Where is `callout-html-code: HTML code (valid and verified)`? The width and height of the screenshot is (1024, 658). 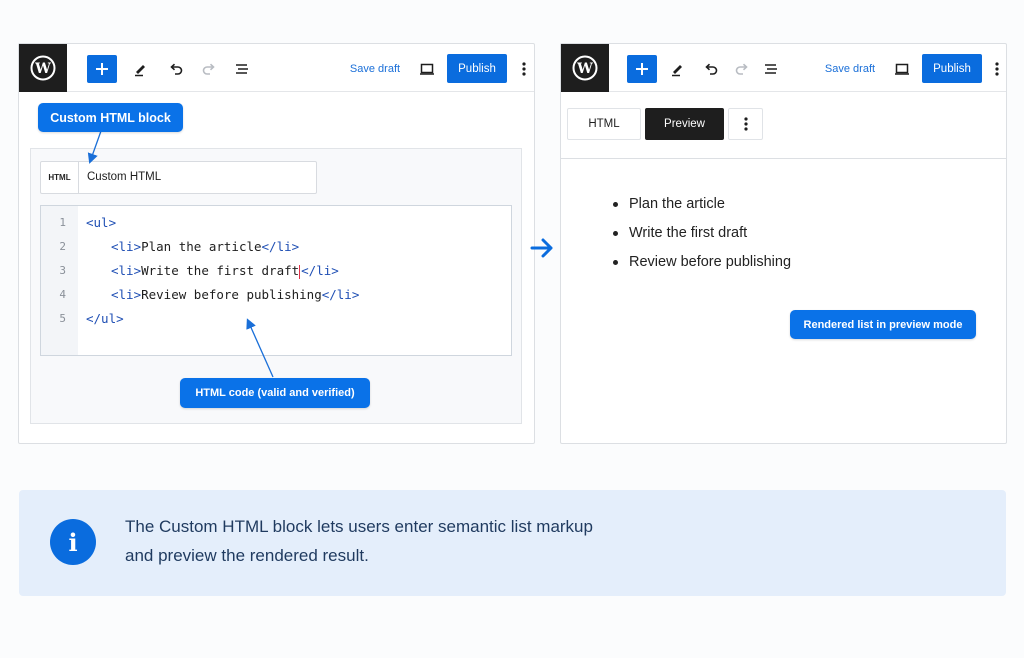 callout-html-code: HTML code (valid and verified) is located at coordinates (275, 393).